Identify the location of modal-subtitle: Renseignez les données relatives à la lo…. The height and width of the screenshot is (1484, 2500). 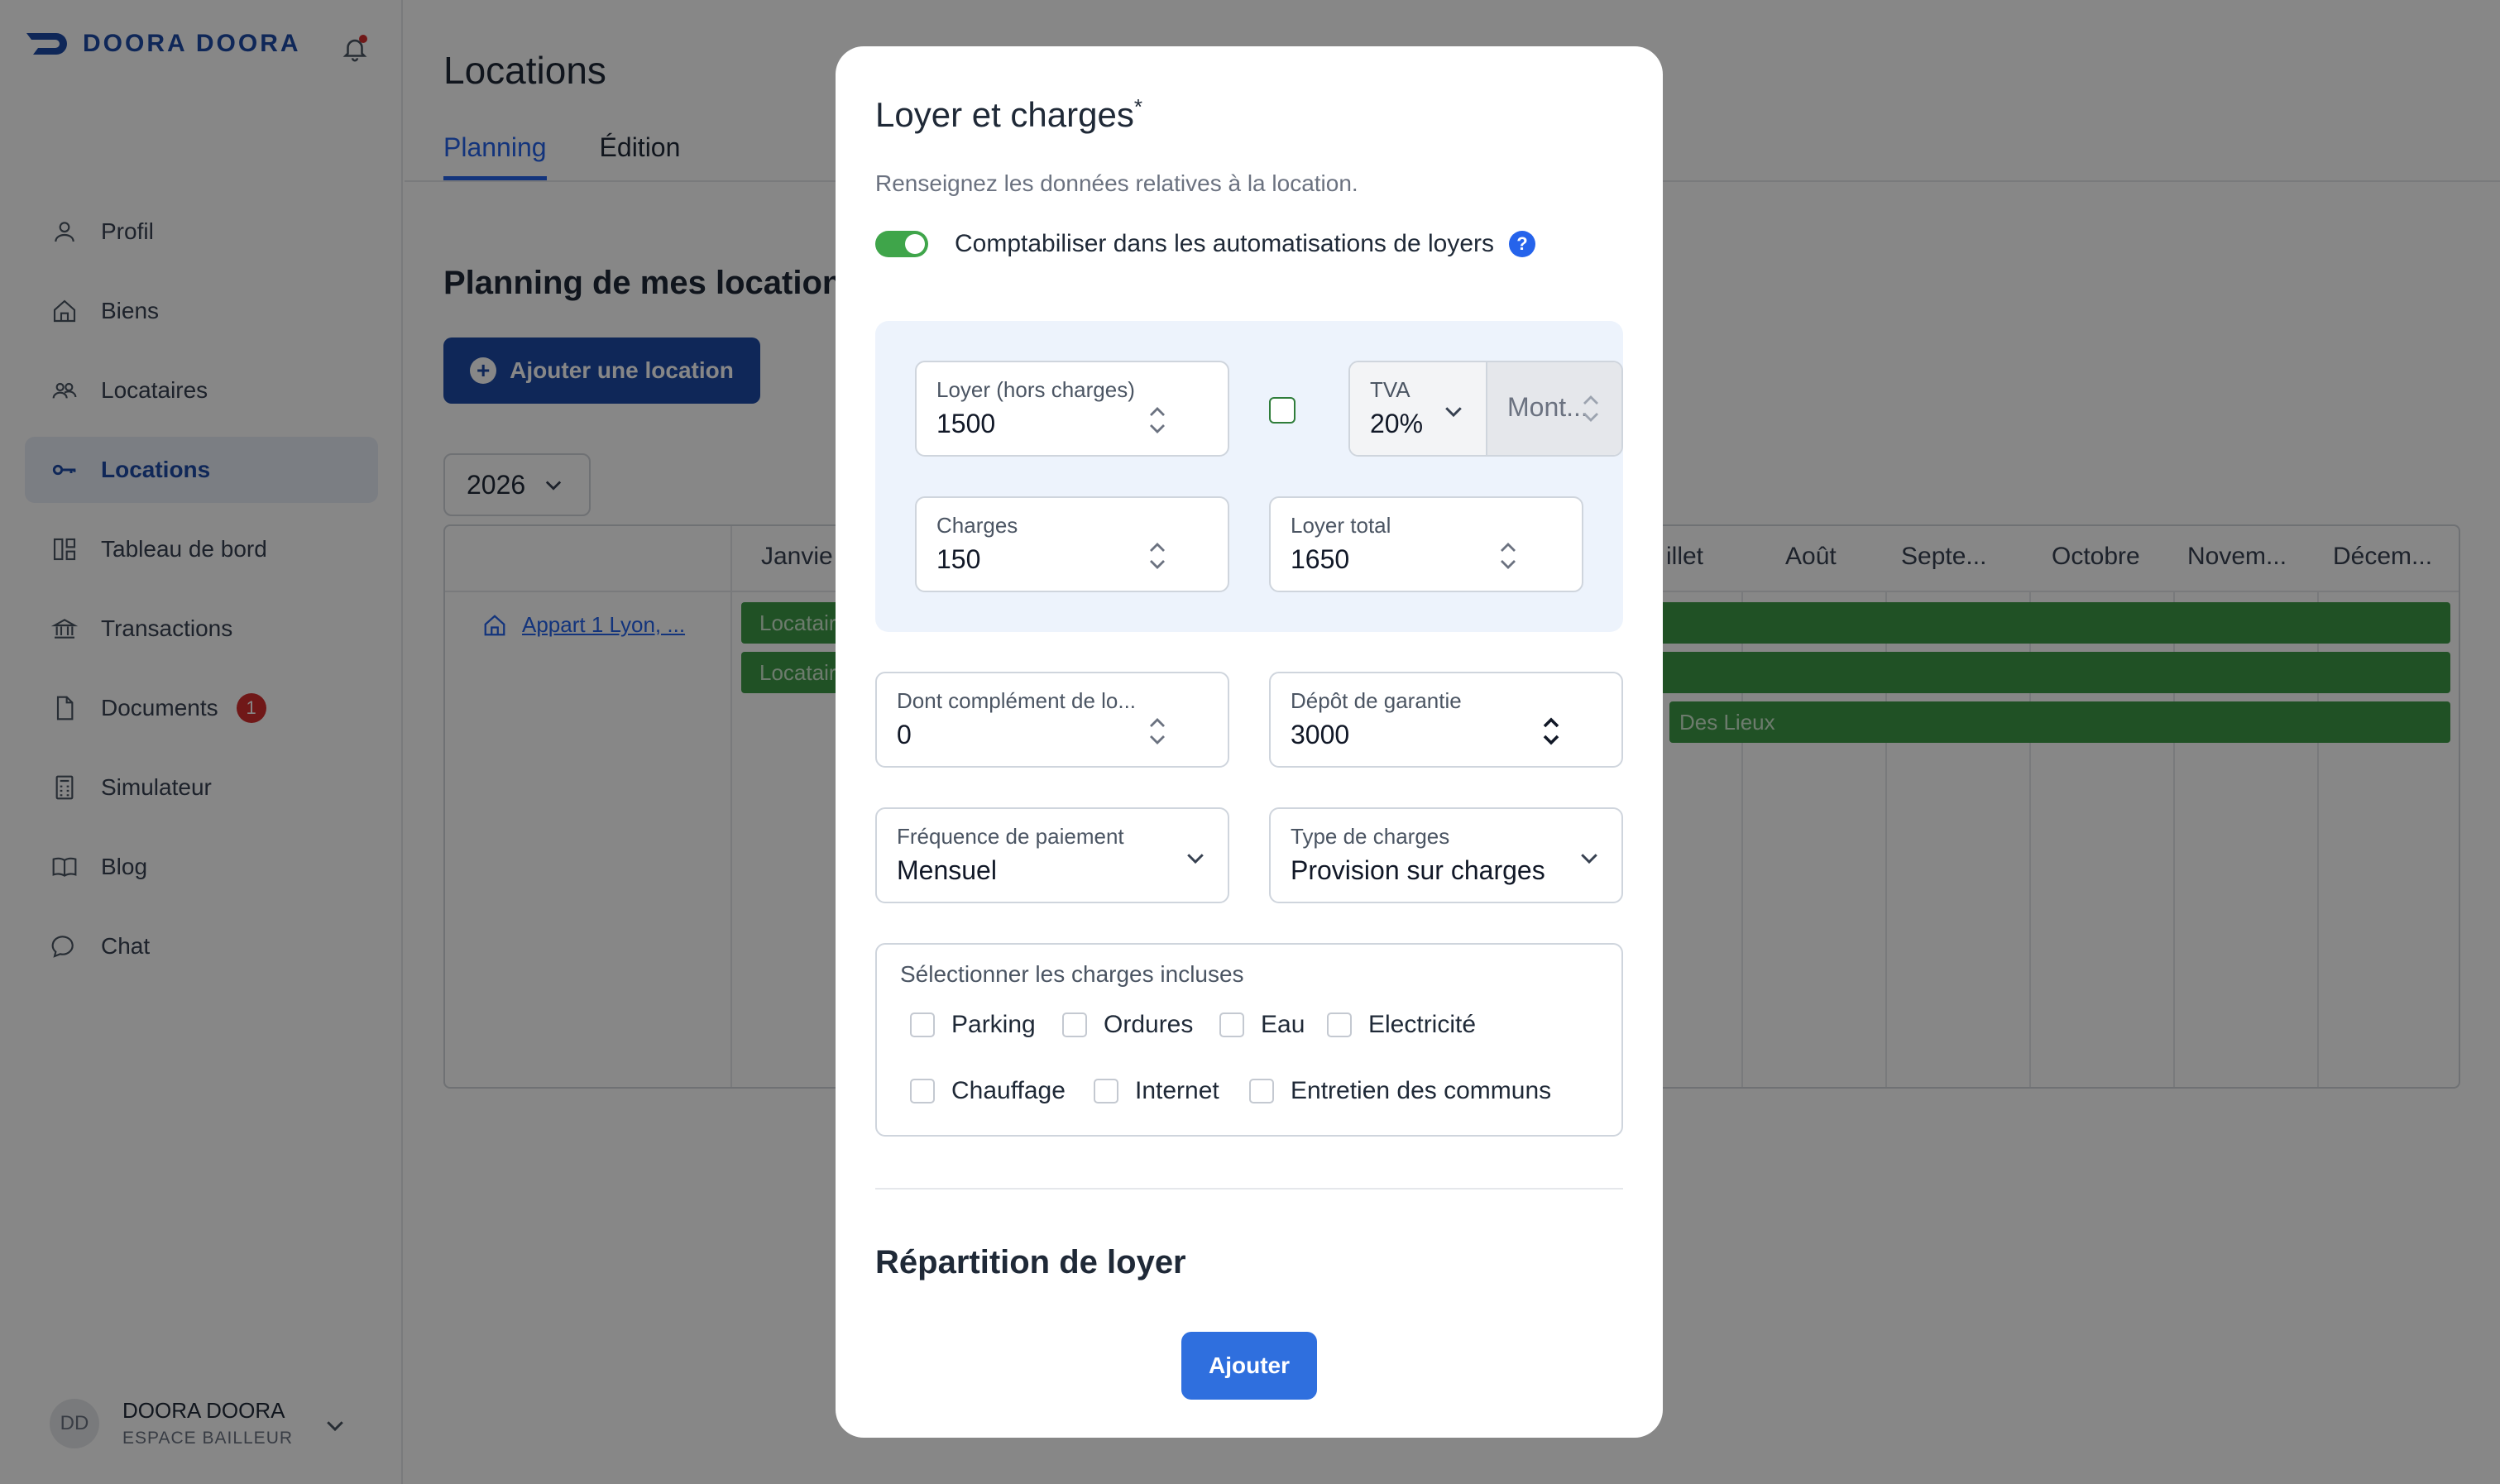
(1116, 183).